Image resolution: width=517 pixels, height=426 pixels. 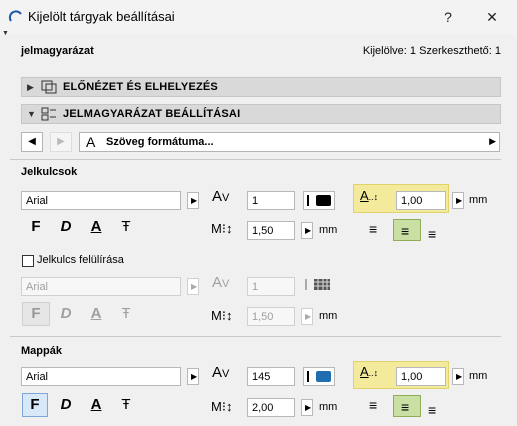 What do you see at coordinates (261, 87) in the screenshot?
I see `section-preview-placement: ▶ ELŐNÉZET ÉS ELHELYEZÉS` at bounding box center [261, 87].